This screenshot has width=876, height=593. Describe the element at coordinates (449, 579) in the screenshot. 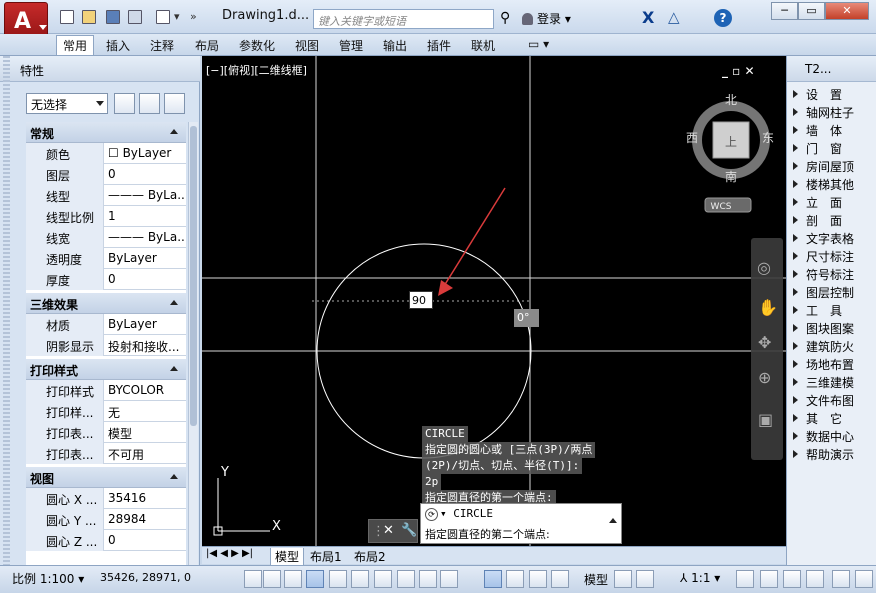

I see `dynamic-input-icon` at that location.